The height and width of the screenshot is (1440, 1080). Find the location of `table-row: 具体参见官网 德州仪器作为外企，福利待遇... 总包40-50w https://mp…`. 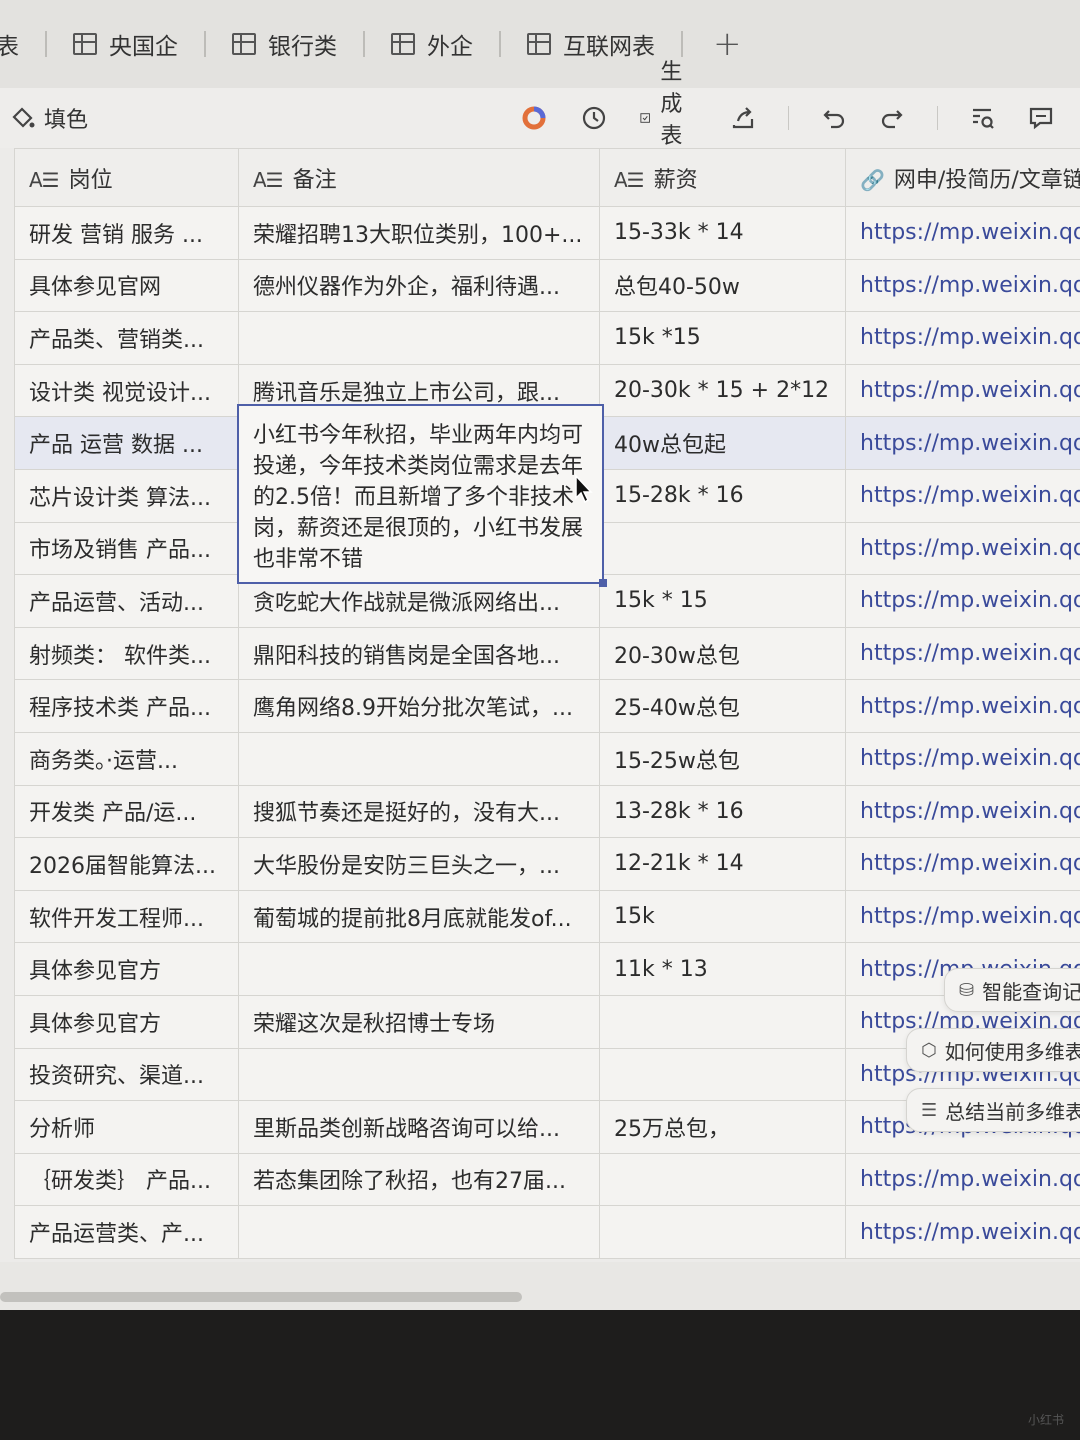

table-row: 具体参见官网 德州仪器作为外企，福利待遇... 总包40-50w https://mp… is located at coordinates (547, 285).